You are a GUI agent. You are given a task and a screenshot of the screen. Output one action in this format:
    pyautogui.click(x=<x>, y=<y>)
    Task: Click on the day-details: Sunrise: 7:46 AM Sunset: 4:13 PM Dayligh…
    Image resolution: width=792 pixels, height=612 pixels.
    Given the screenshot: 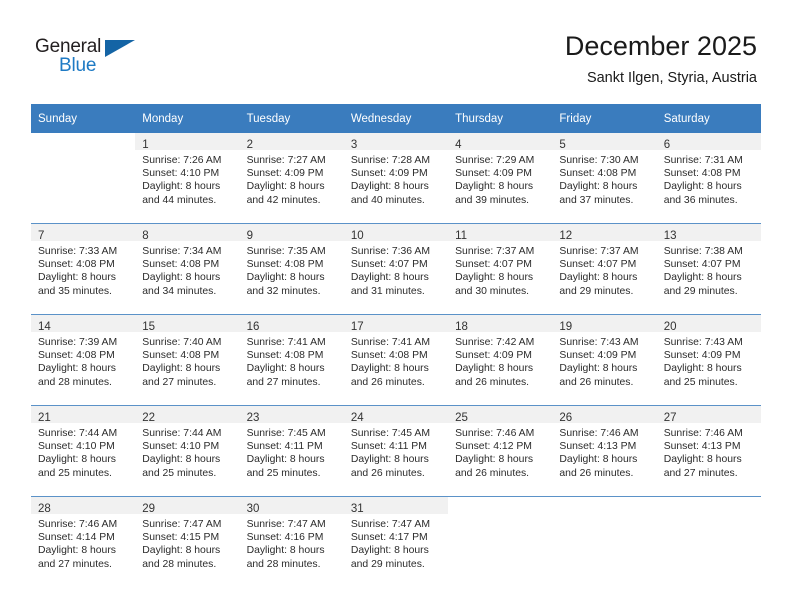 What is the action you would take?
    pyautogui.click(x=604, y=451)
    